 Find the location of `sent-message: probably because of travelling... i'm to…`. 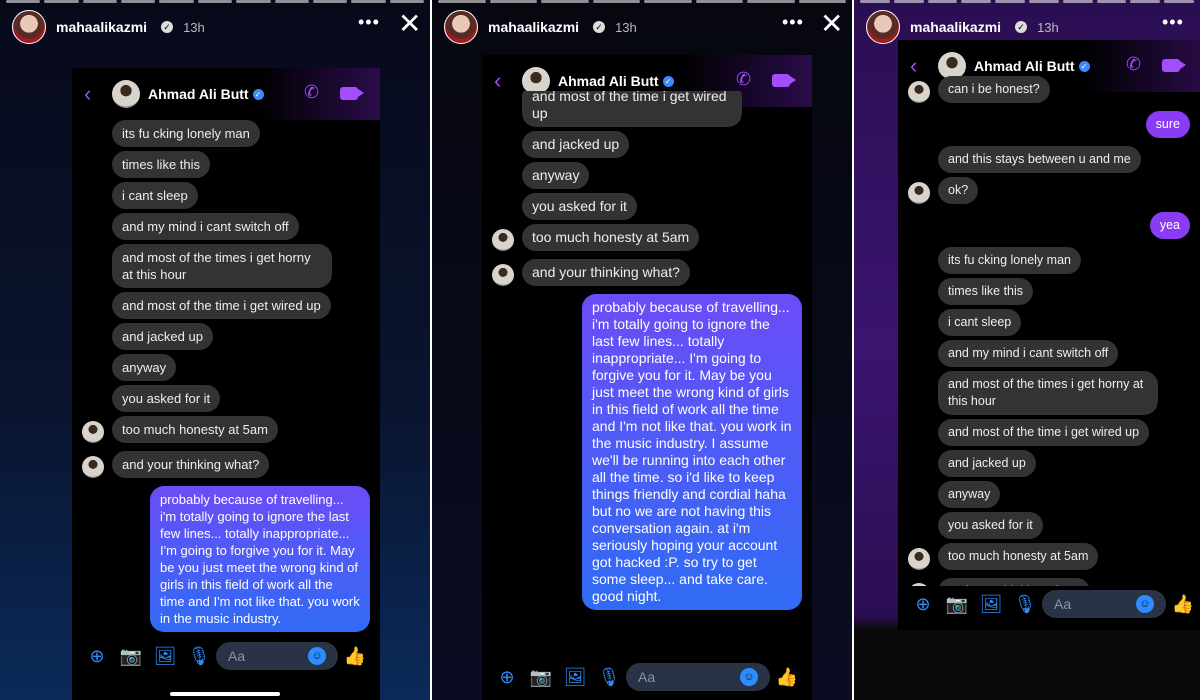

sent-message: probably because of travelling... i'm to… is located at coordinates (647, 452).